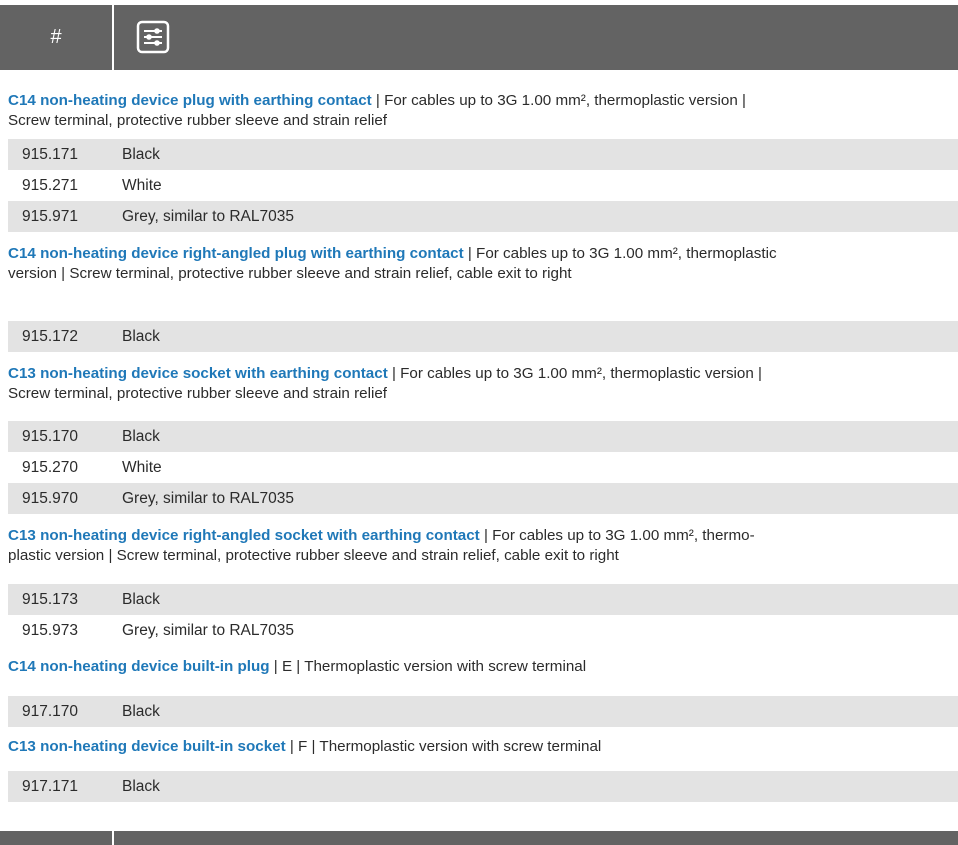 The height and width of the screenshot is (845, 958). Describe the element at coordinates (483, 599) in the screenshot. I see `table-row: 915.173 Black` at that location.